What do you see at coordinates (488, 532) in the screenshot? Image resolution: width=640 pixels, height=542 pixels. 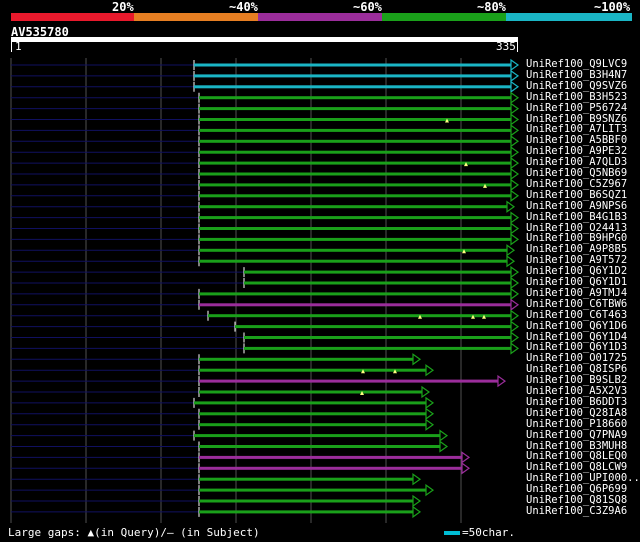 I see `scale-text: =50char.` at bounding box center [488, 532].